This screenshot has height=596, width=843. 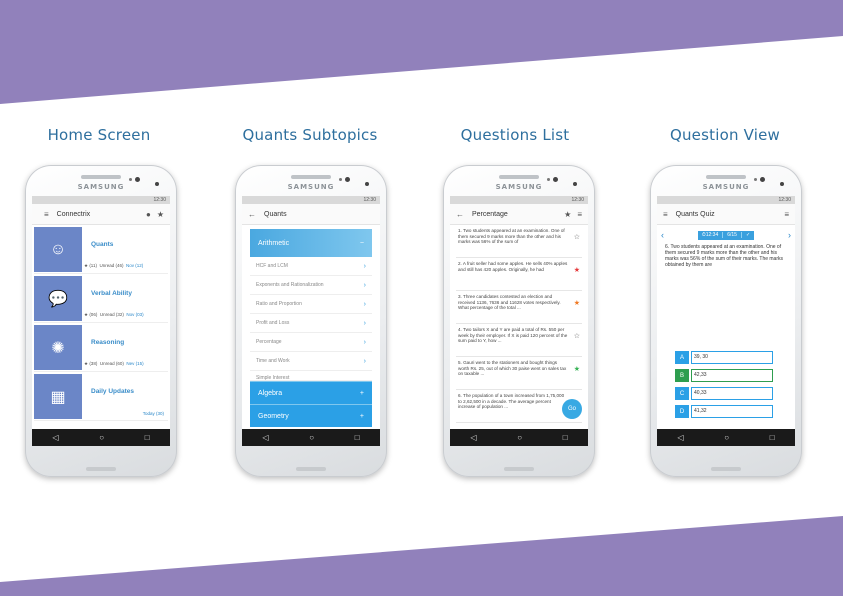 What do you see at coordinates (490, 214) in the screenshot?
I see `screen-title: Percentage` at bounding box center [490, 214].